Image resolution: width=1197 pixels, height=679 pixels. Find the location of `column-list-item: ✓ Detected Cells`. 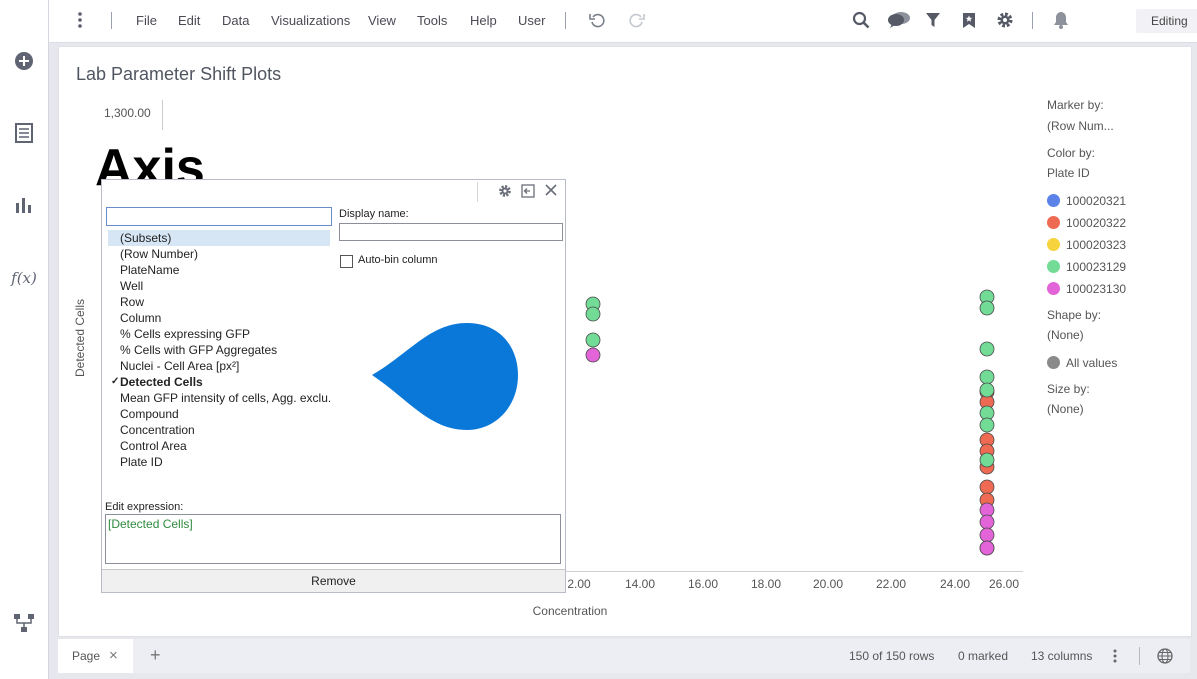

column-list-item: ✓ Detected Cells is located at coordinates (219, 382).